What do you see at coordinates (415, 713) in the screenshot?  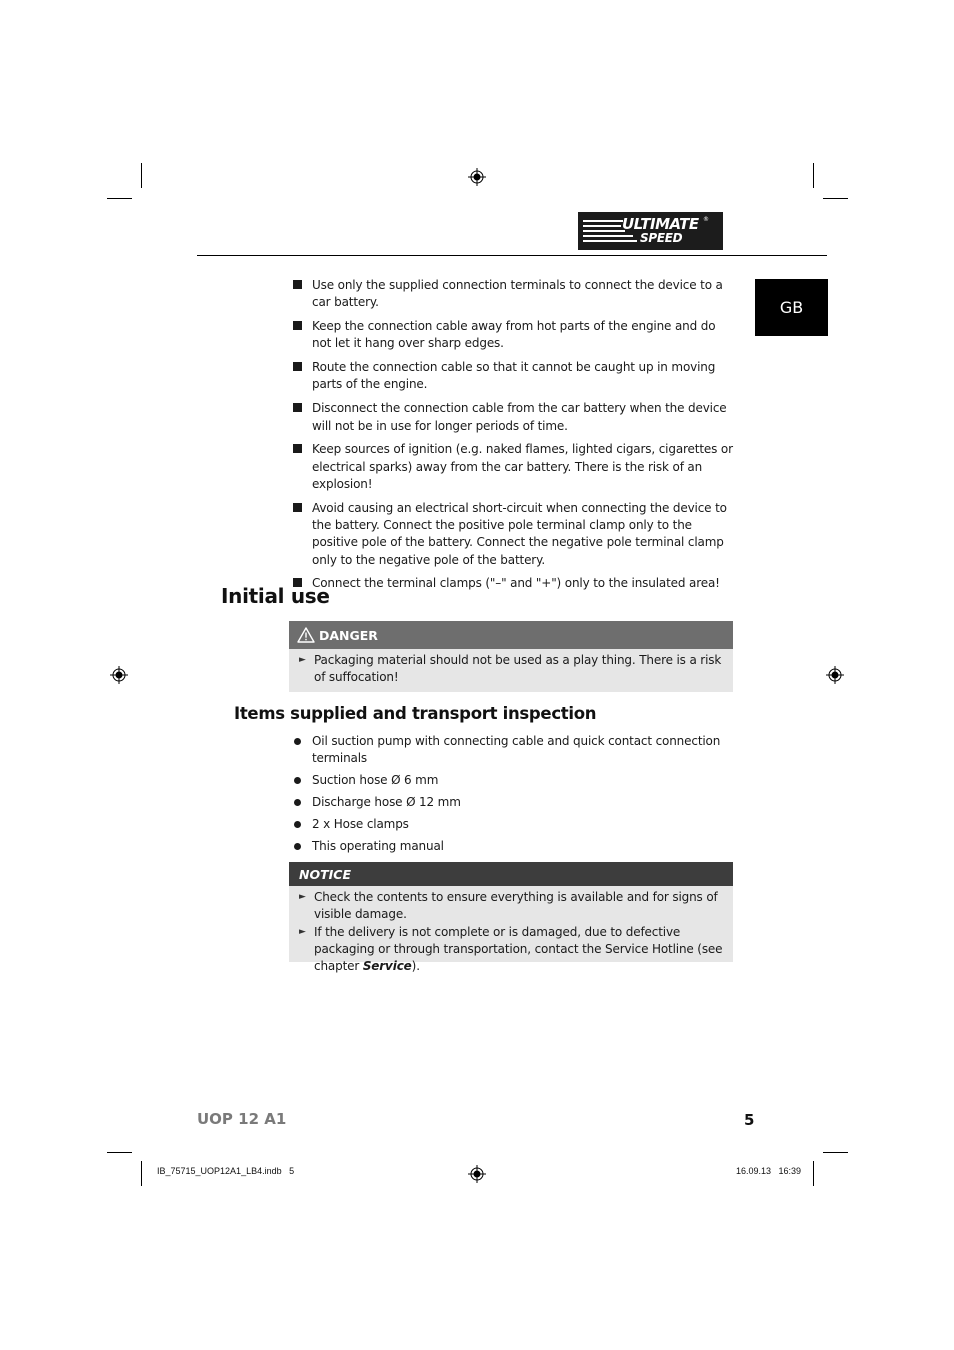 I see `section-title-items-supplied: Items supplied and transport inspection` at bounding box center [415, 713].